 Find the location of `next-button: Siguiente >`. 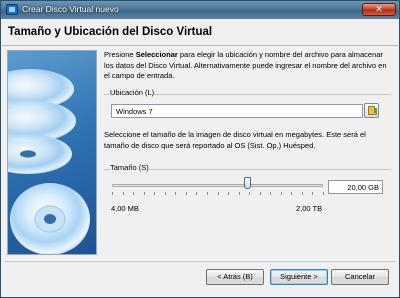

next-button: Siguiente > is located at coordinates (299, 277).